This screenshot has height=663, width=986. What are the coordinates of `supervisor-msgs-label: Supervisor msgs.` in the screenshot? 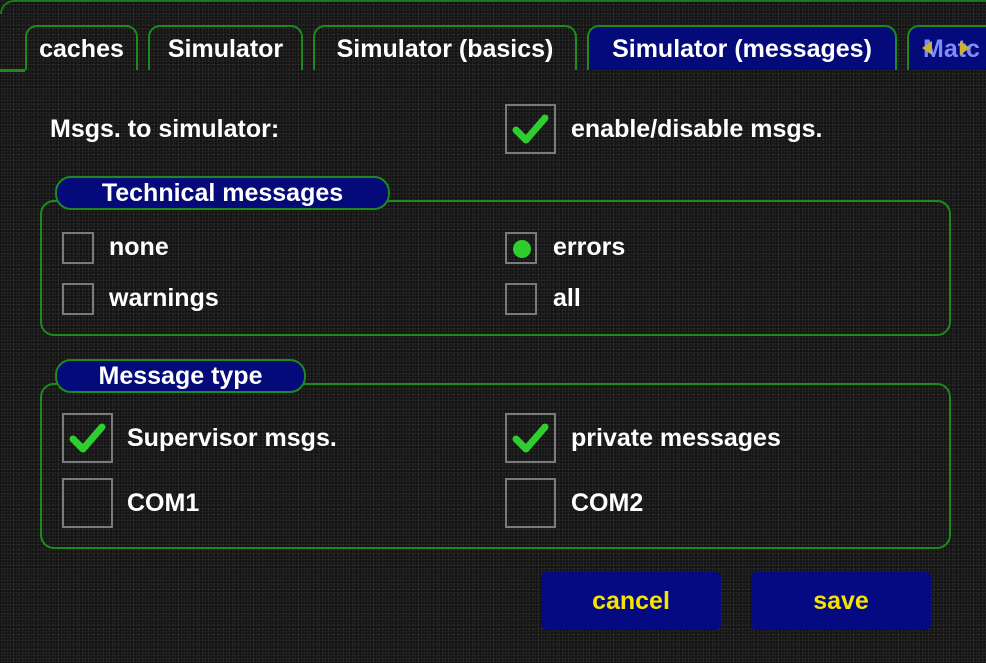 It's located at (232, 438).